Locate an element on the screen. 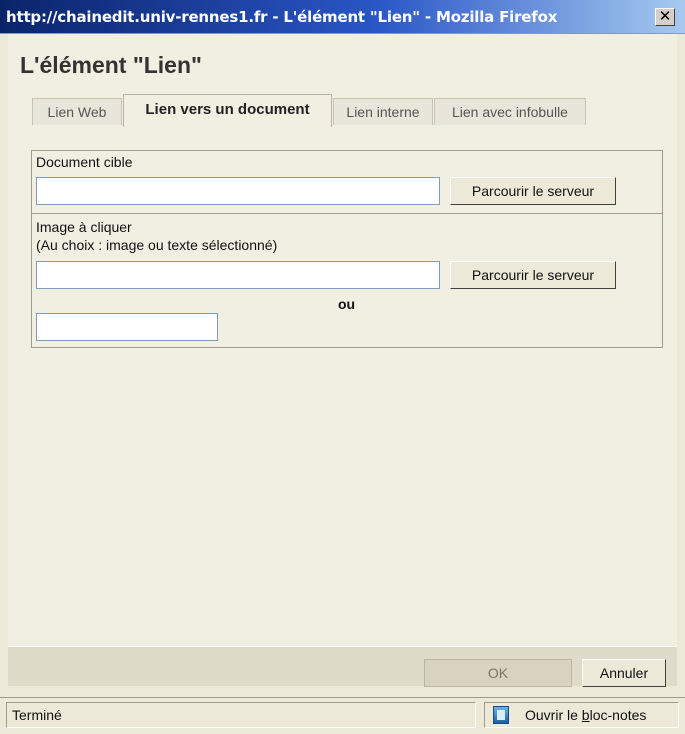 This screenshot has width=685, height=734. close-button: ✕ is located at coordinates (665, 17).